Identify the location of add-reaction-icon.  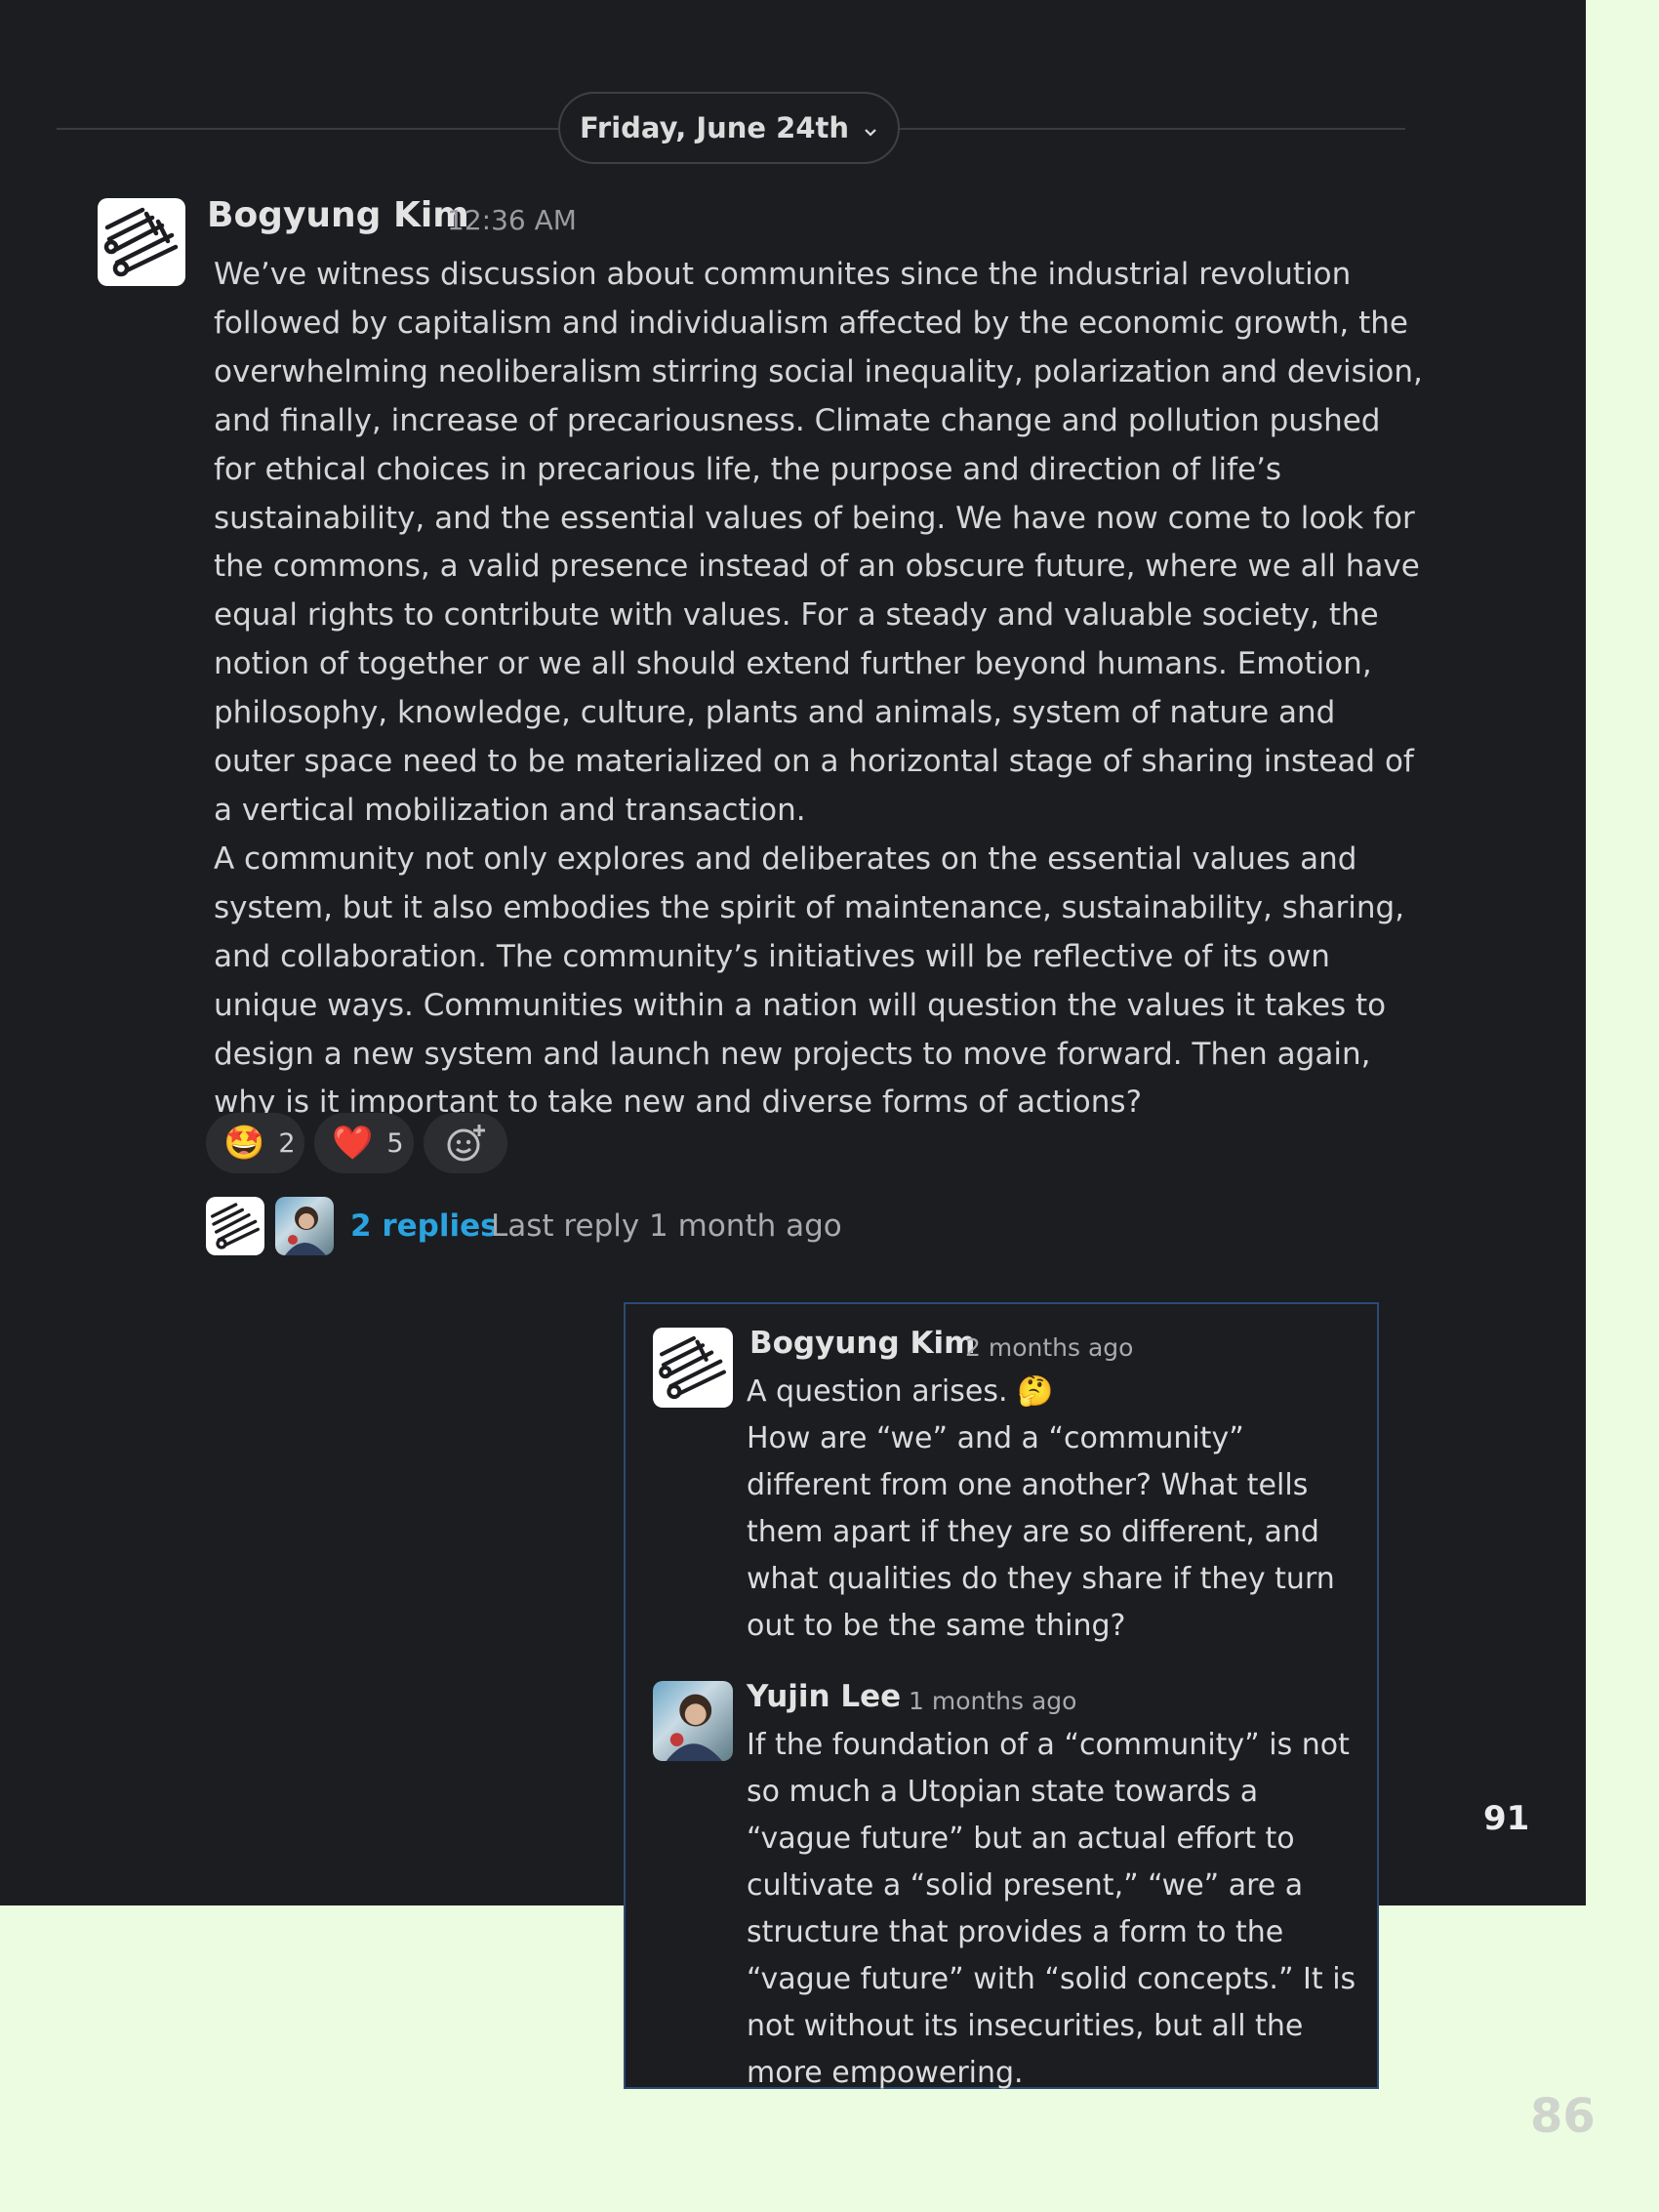
(466, 1143).